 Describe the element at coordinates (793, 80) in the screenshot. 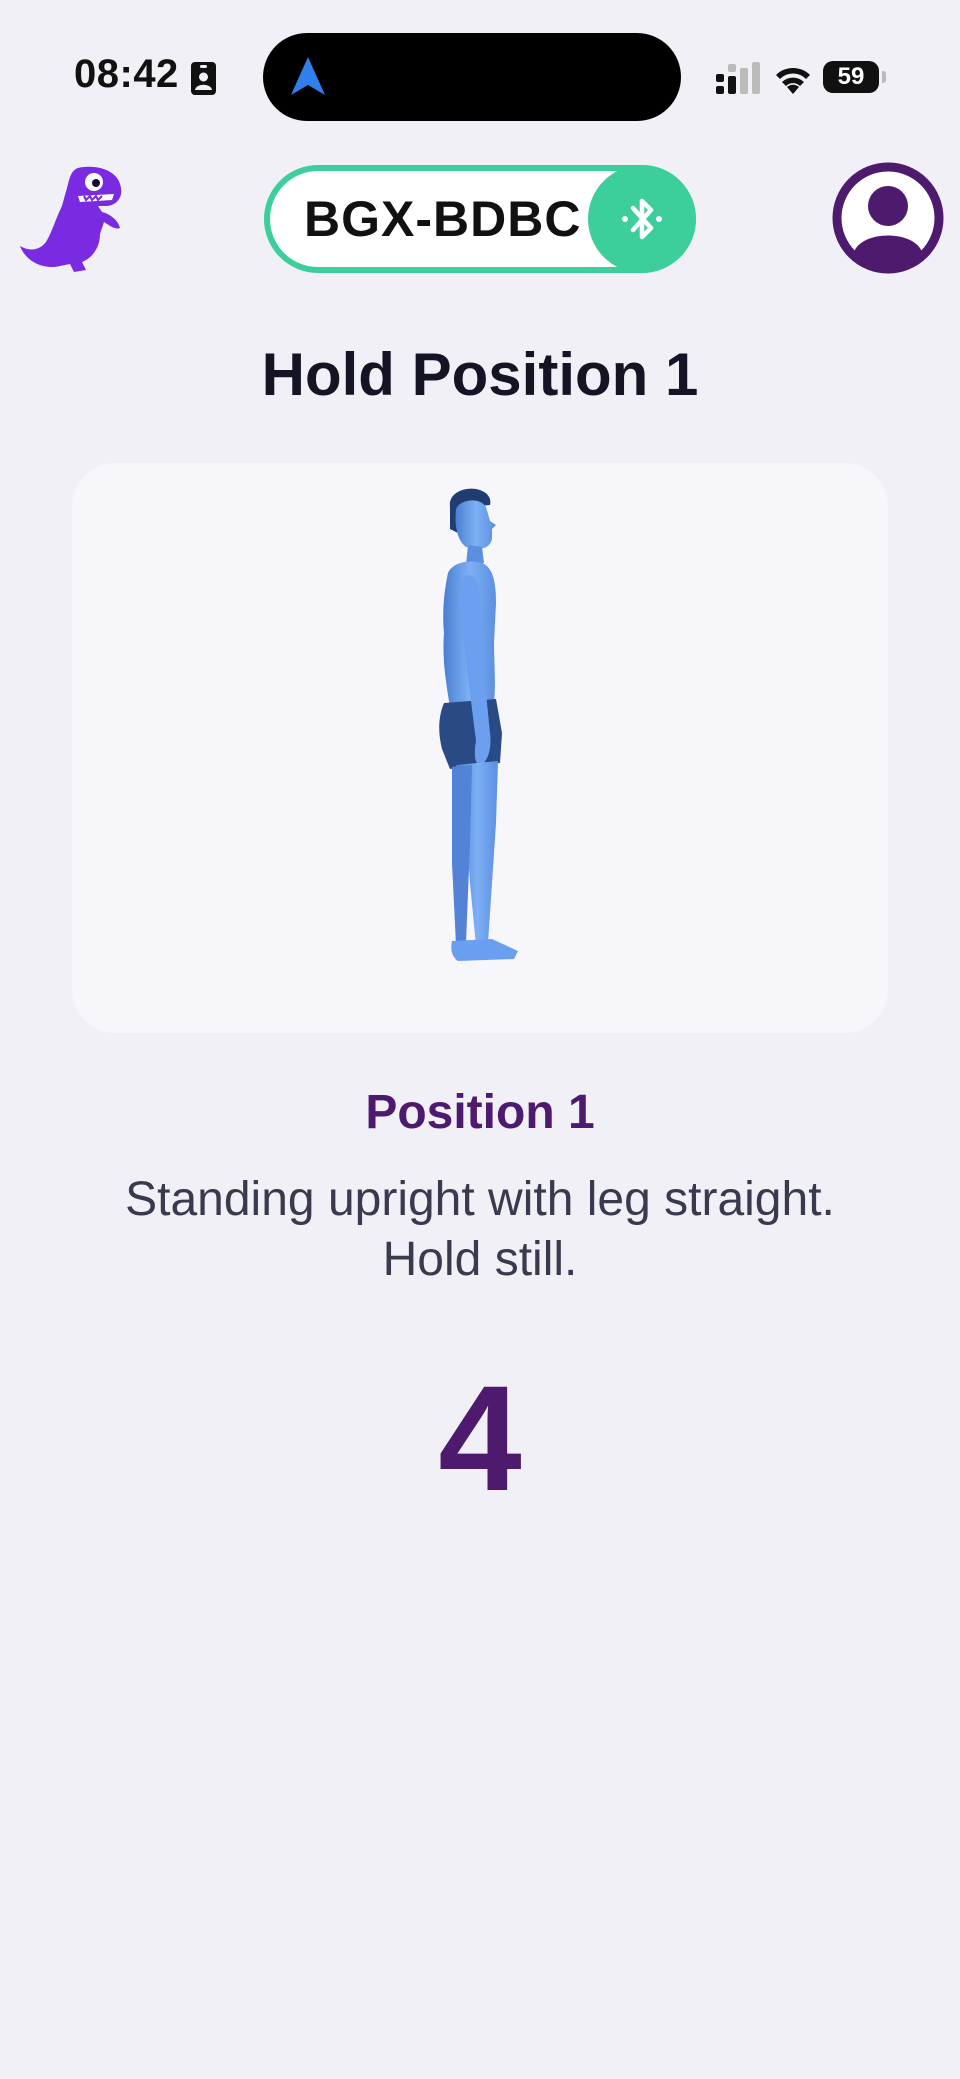

I see `wifi-icon` at that location.